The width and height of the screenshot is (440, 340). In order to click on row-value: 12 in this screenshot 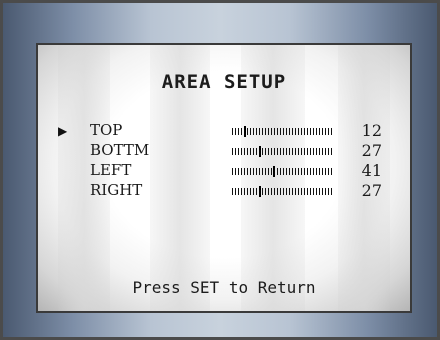, I will do `click(371, 130)`.